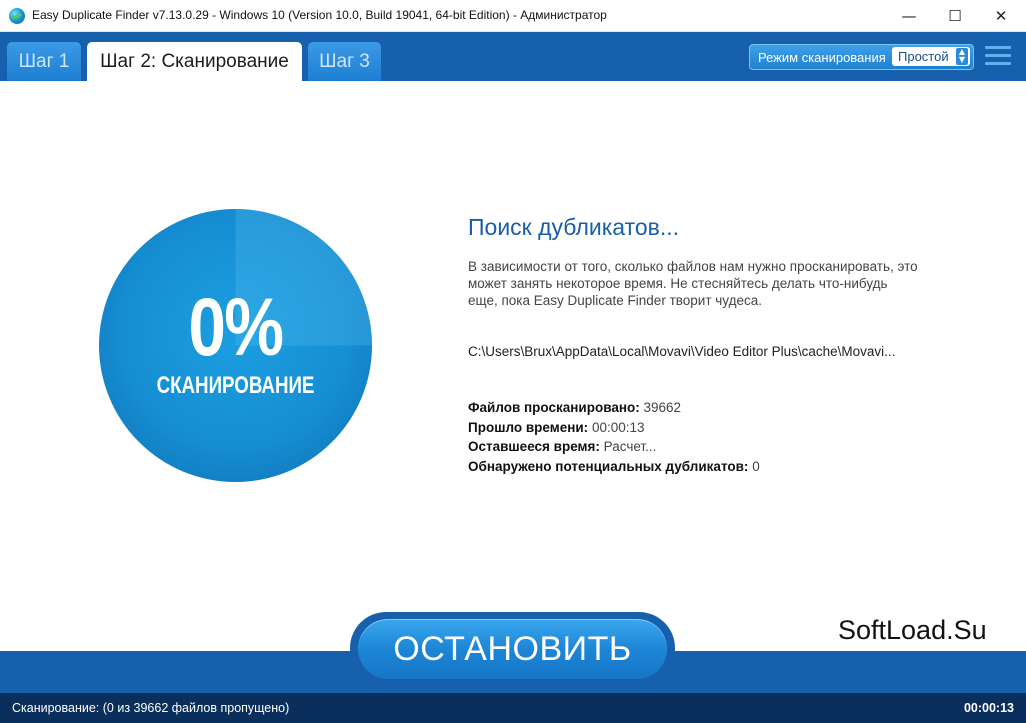  Describe the element at coordinates (955, 15) in the screenshot. I see `maximize-button: ☐` at that location.